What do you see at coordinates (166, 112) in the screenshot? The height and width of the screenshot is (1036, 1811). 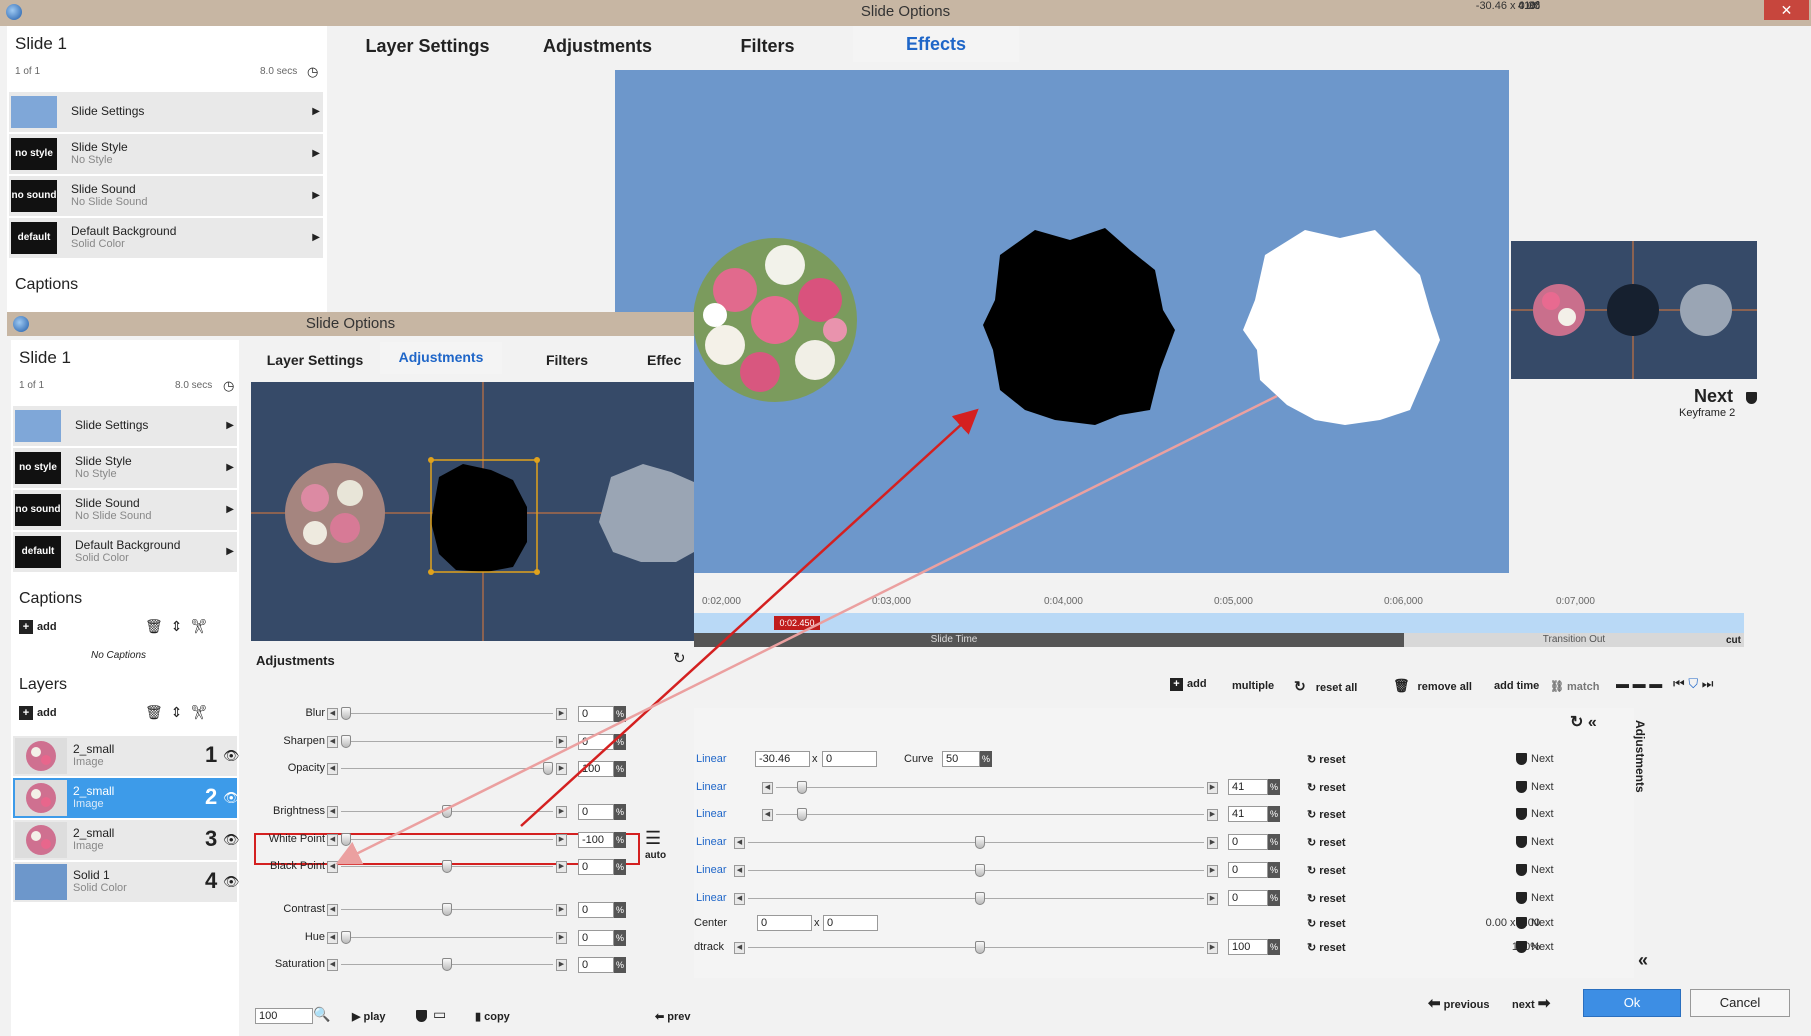 I see `back-row-slide-settings: Slide Settings ▶` at bounding box center [166, 112].